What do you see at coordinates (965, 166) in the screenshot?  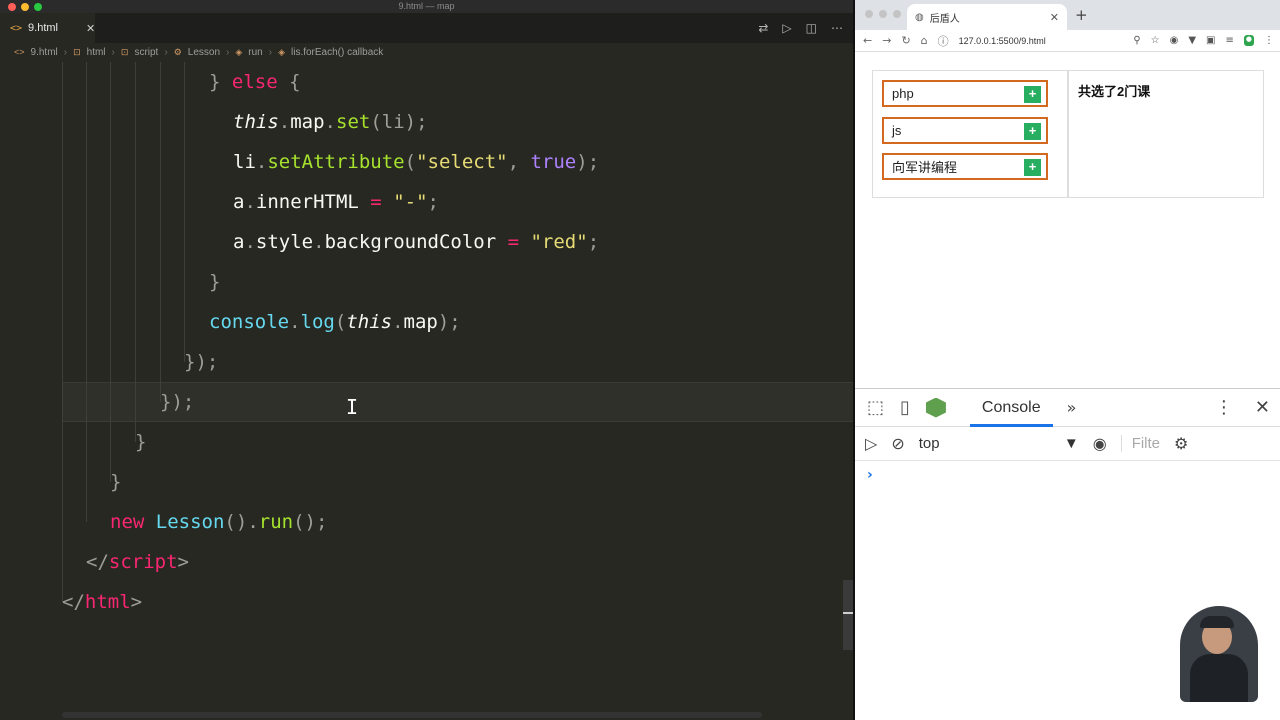 I see `lesson-item: 向军讲编程 +` at bounding box center [965, 166].